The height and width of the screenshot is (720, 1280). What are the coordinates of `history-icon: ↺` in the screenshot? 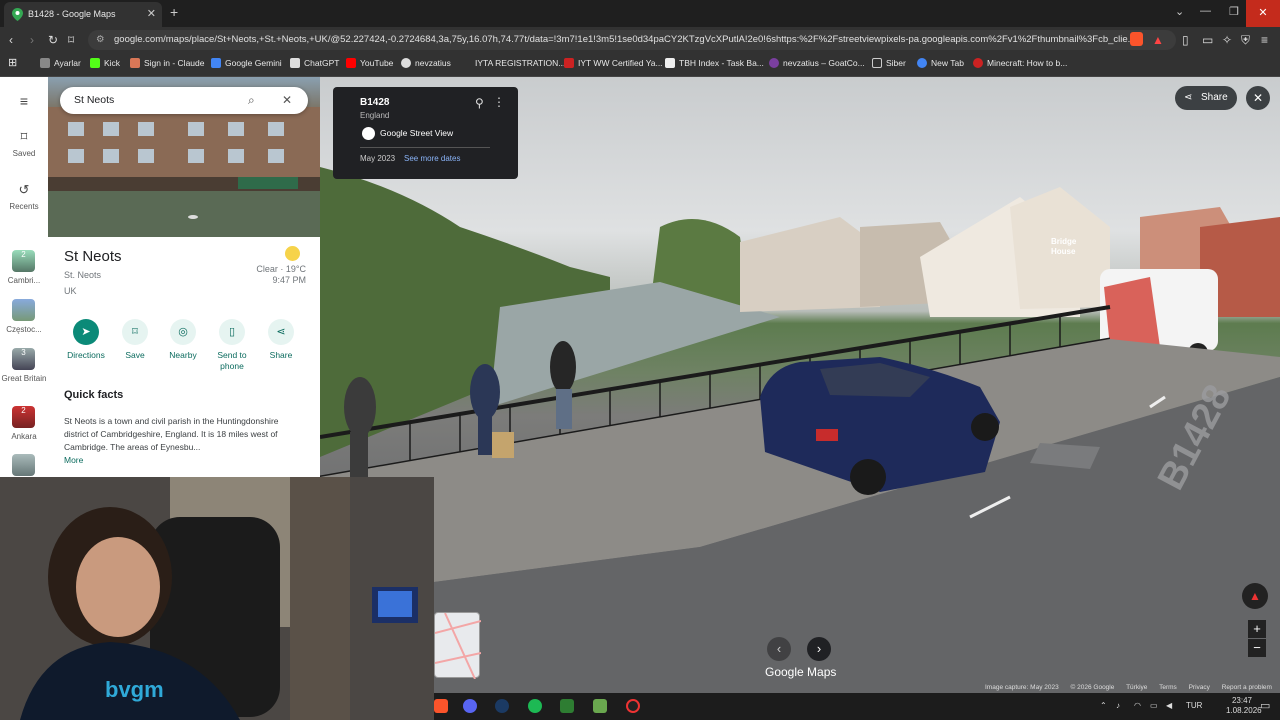 It's located at (24, 189).